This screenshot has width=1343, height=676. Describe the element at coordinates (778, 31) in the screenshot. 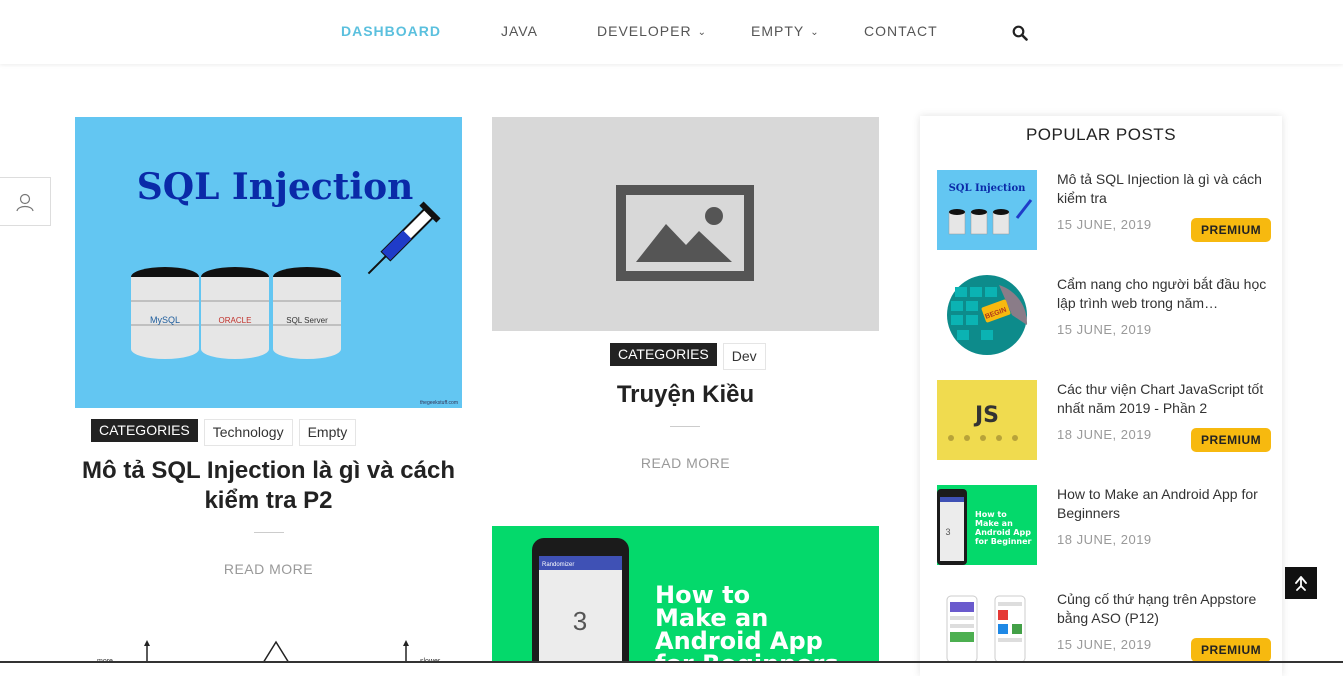

I see `nav-item-empty-label: EMPTY` at that location.